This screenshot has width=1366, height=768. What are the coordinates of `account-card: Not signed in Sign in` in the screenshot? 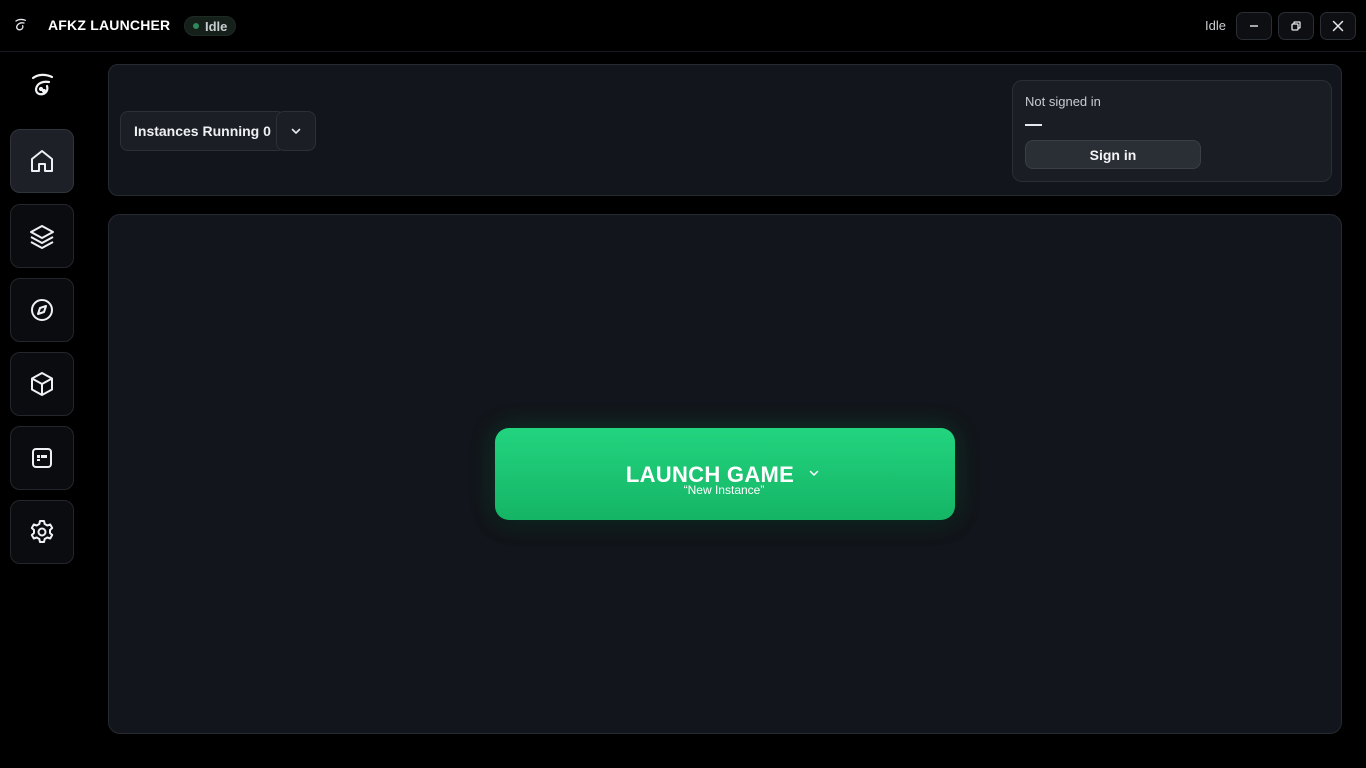 It's located at (1172, 131).